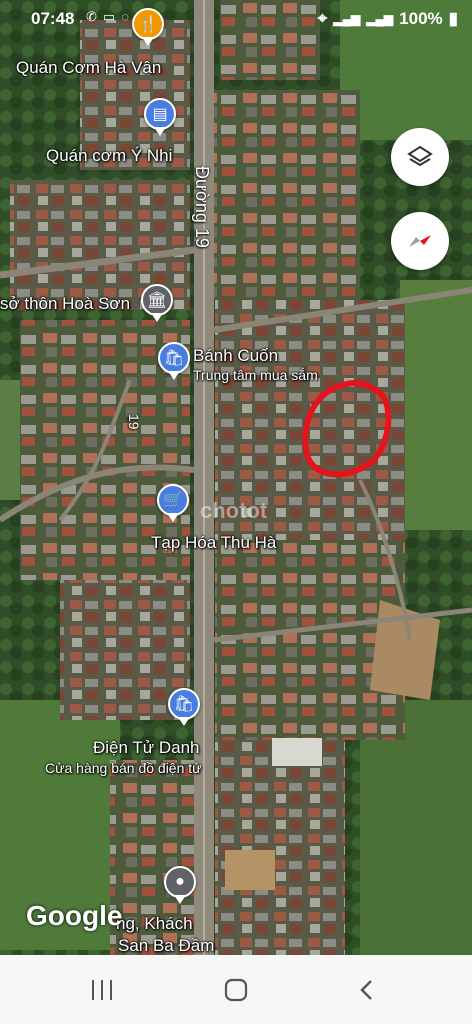 The width and height of the screenshot is (472, 1024). I want to click on recent-apps-icon, so click(102, 990).